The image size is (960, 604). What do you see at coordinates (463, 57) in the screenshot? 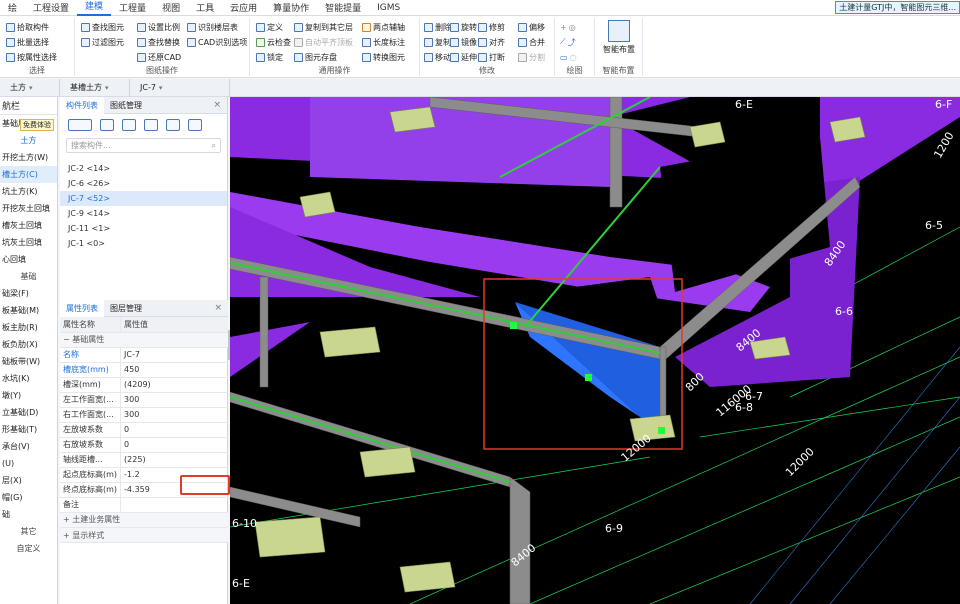
I see `extend-button: 延伸` at bounding box center [463, 57].